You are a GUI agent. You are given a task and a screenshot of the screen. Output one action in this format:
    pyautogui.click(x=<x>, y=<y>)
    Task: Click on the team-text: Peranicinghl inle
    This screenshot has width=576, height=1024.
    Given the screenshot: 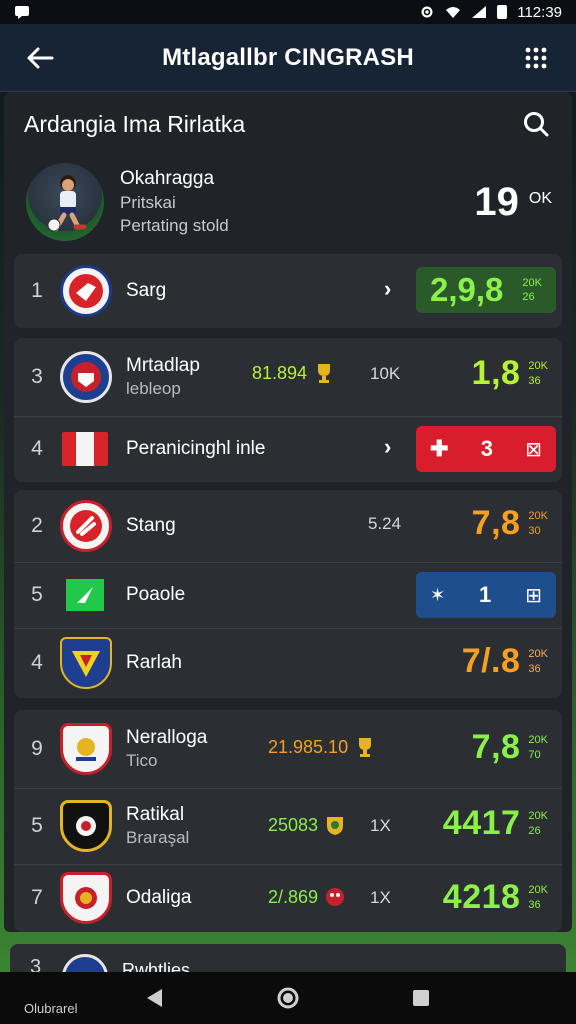 What is the action you would take?
    pyautogui.click(x=195, y=449)
    